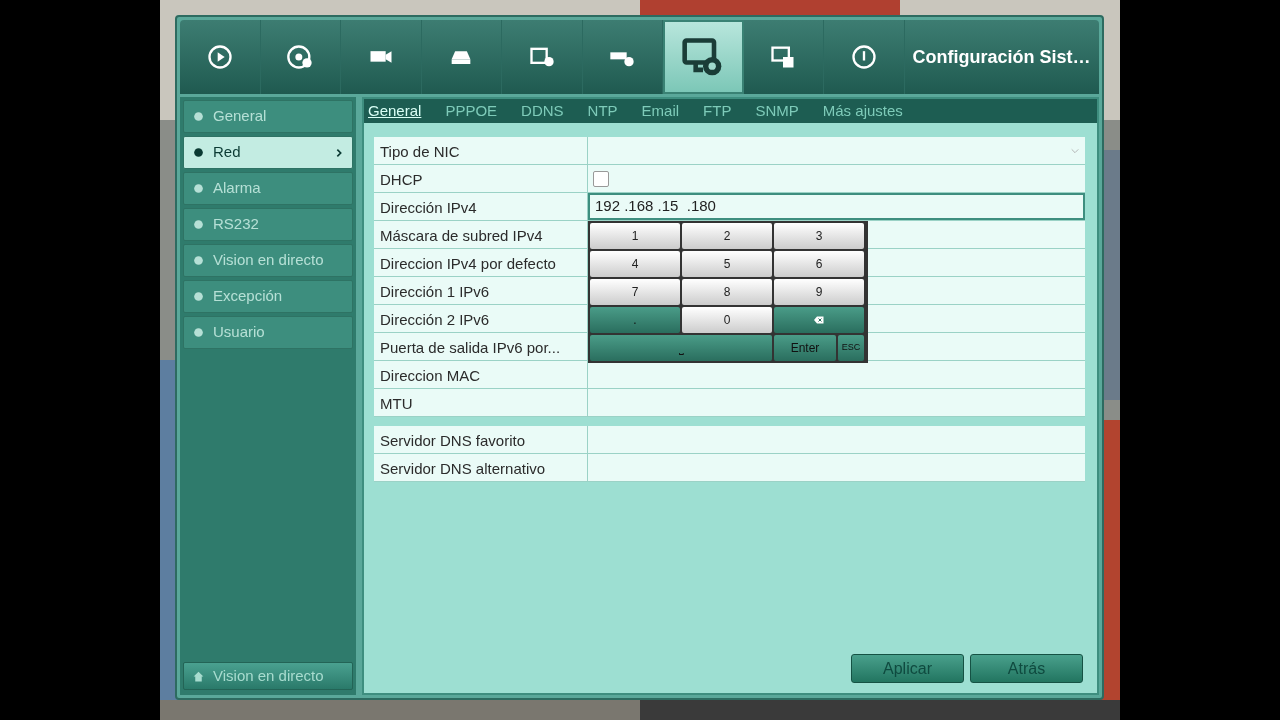  I want to click on sidebar-item: RS232, so click(268, 224).